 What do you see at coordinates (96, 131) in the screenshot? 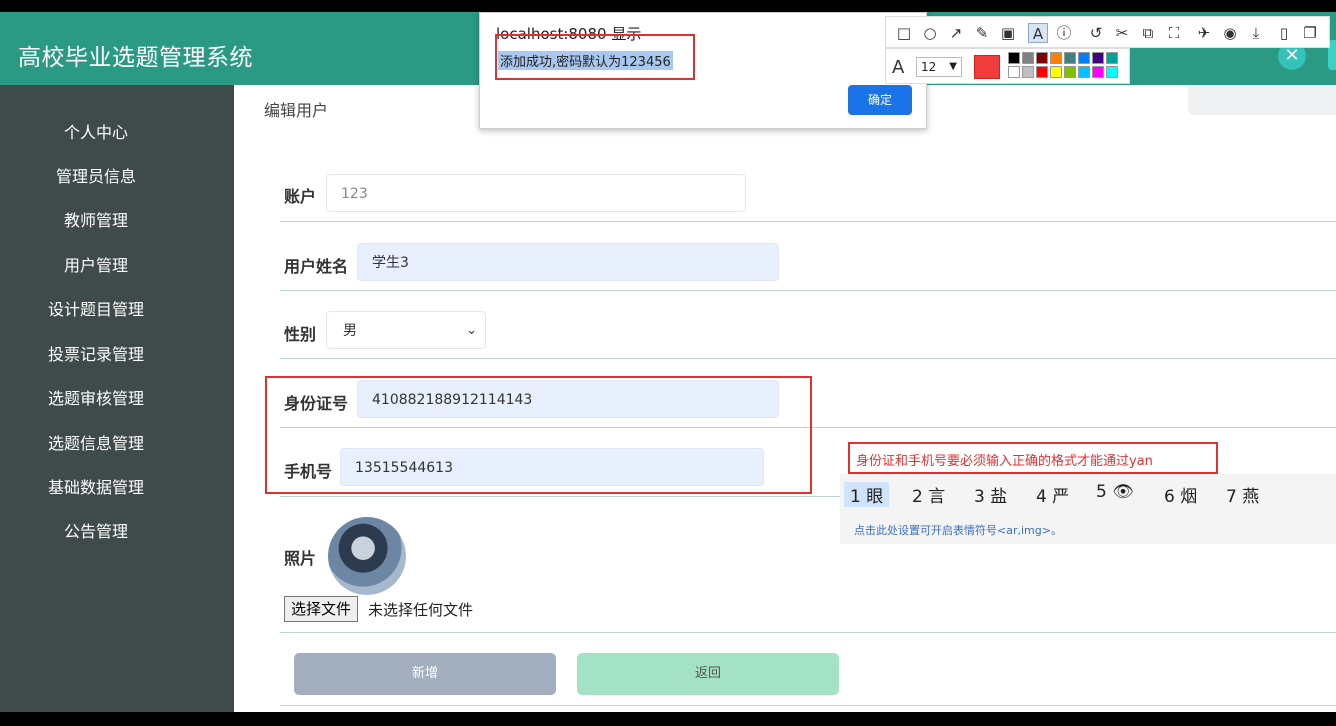
I see `sidebar-item-personal-center: 个人中心` at bounding box center [96, 131].